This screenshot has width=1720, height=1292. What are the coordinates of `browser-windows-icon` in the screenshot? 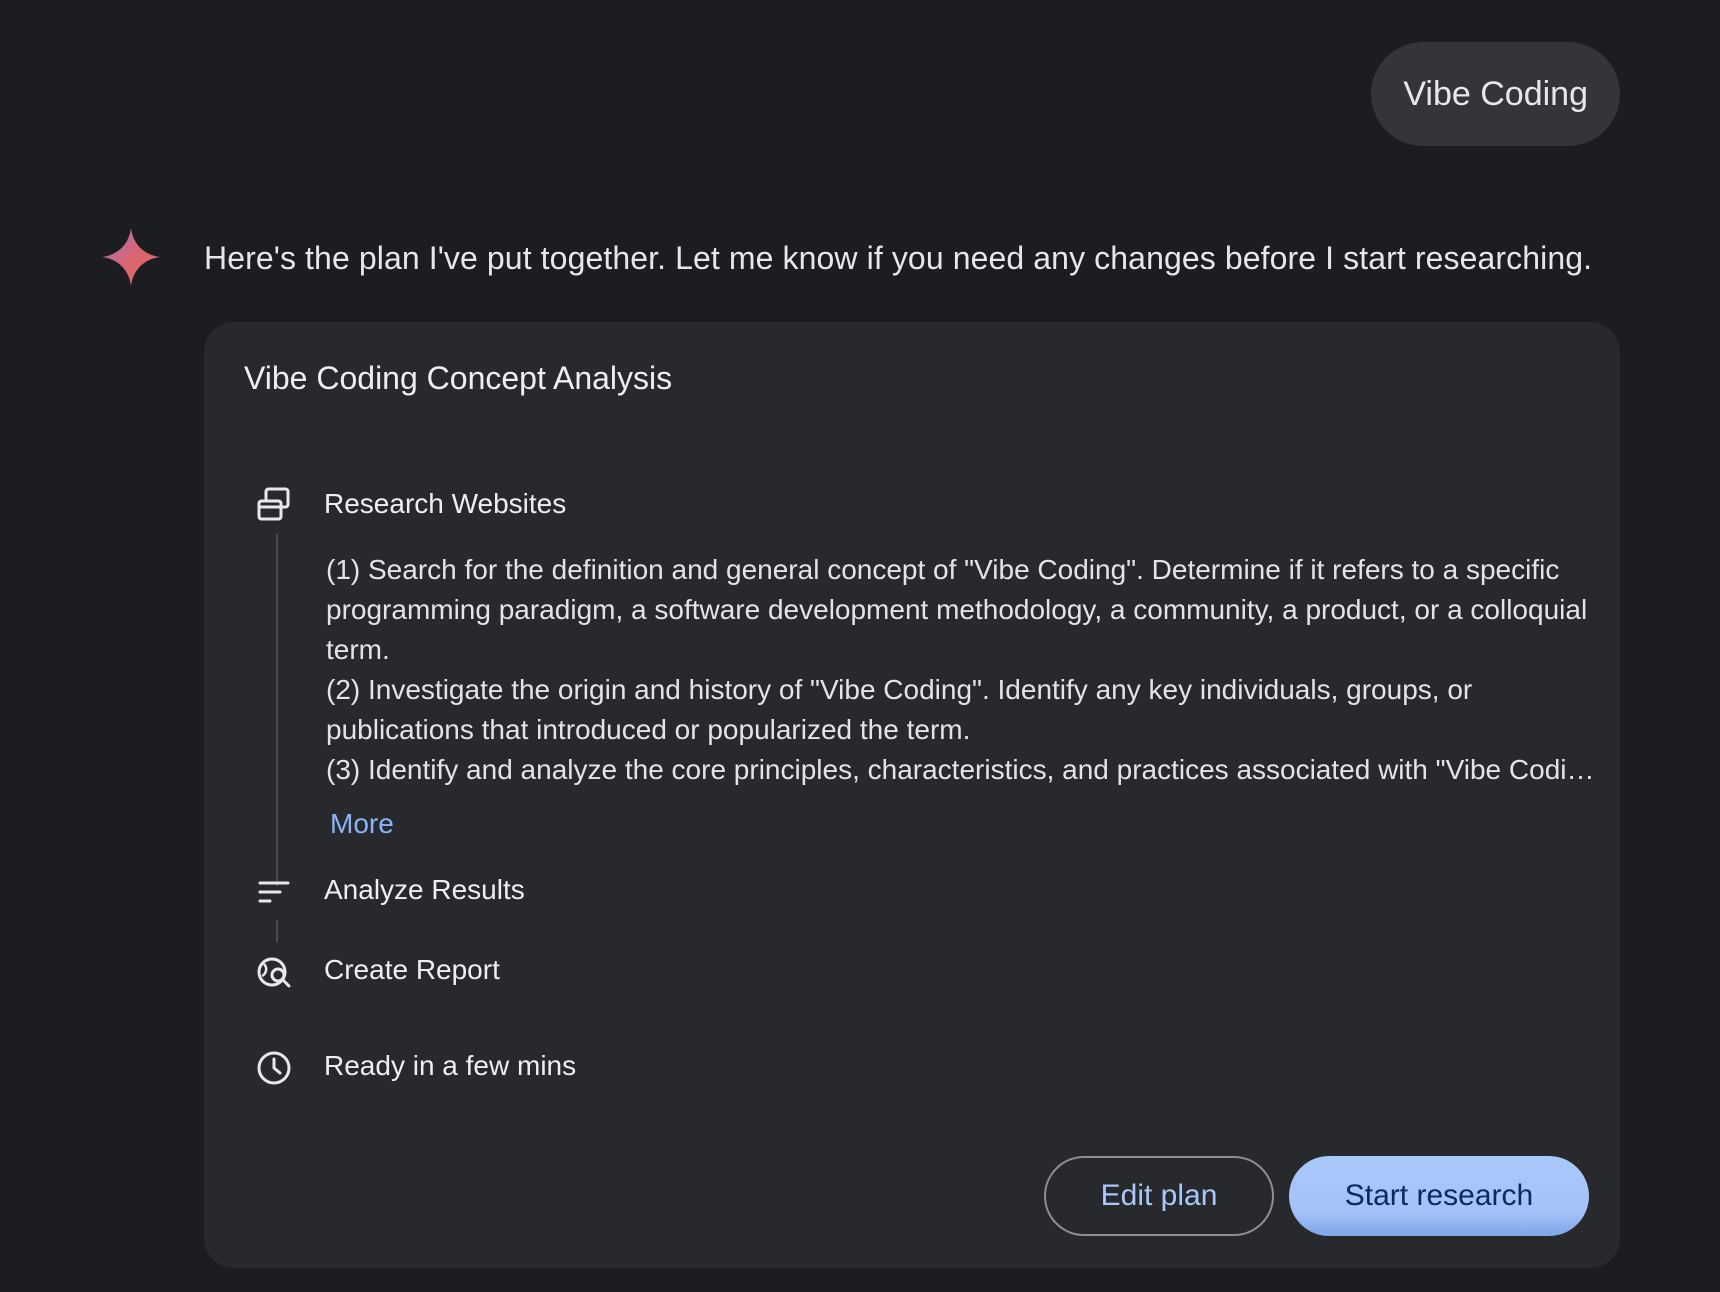 It's located at (273, 504).